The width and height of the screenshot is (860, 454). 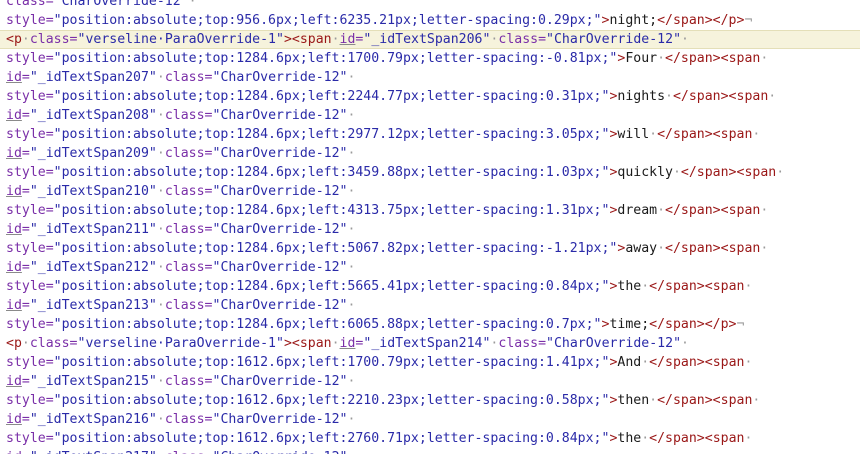 I want to click on text-content: the, so click(x=629, y=286).